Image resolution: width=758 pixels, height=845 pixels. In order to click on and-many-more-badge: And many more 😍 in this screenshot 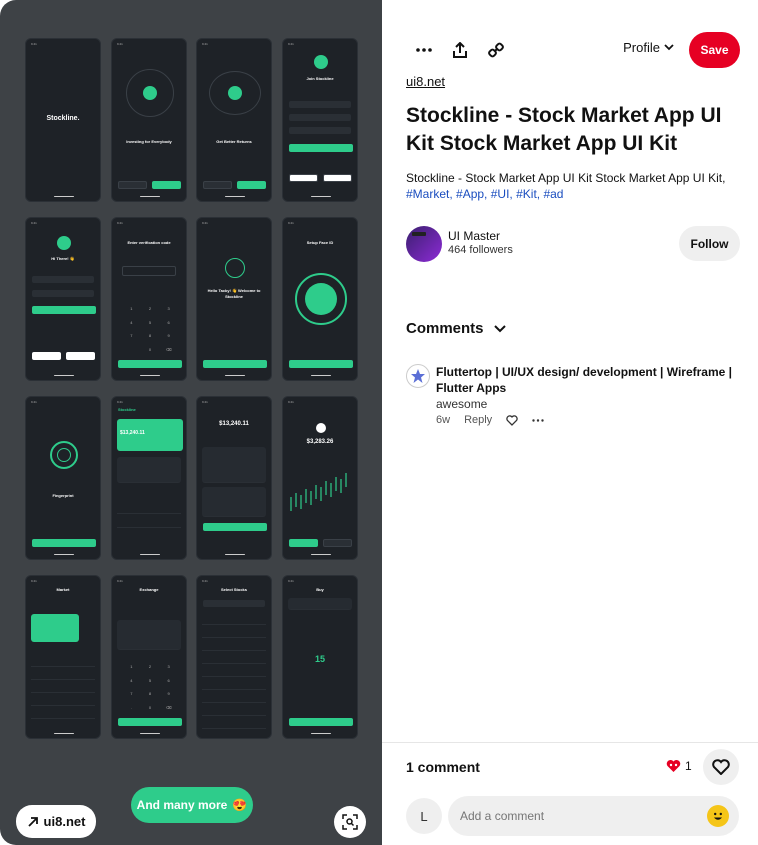, I will do `click(192, 805)`.